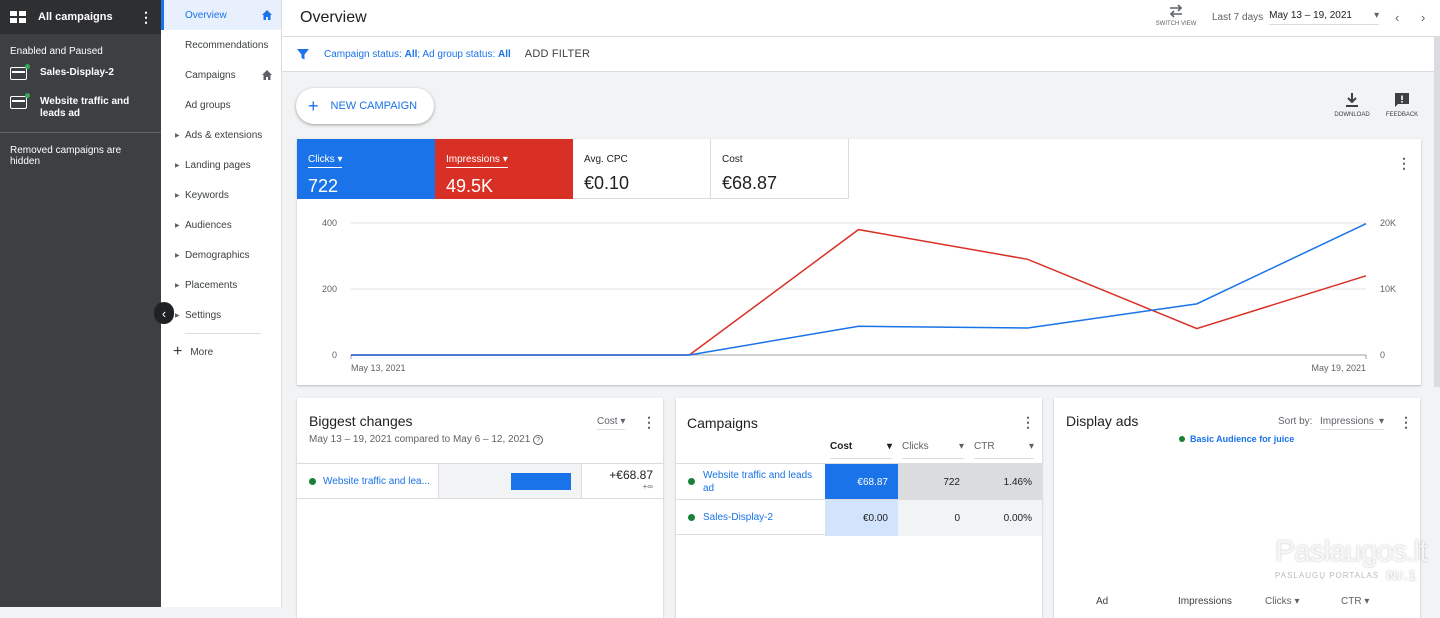  Describe the element at coordinates (1347, 421) in the screenshot. I see `select-value: Impressions` at that location.